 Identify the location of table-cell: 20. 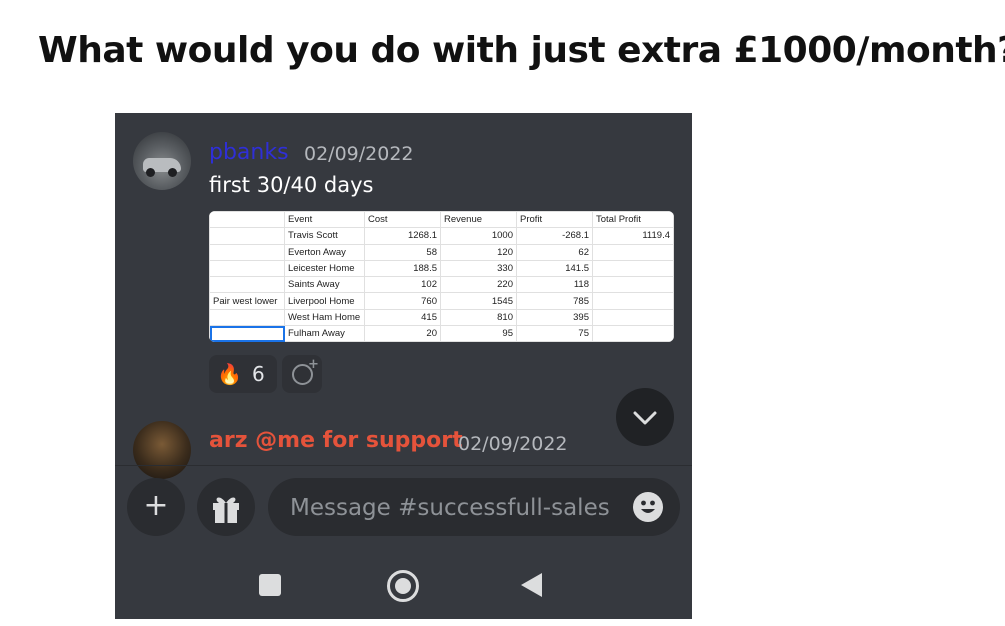
(402, 333).